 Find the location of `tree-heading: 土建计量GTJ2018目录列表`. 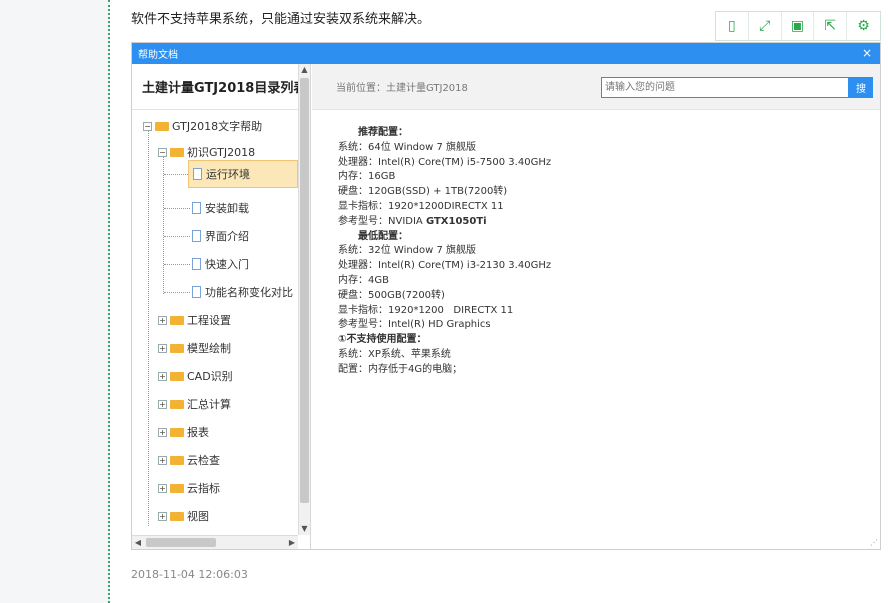

tree-heading: 土建计量GTJ2018目录列表 is located at coordinates (221, 87).